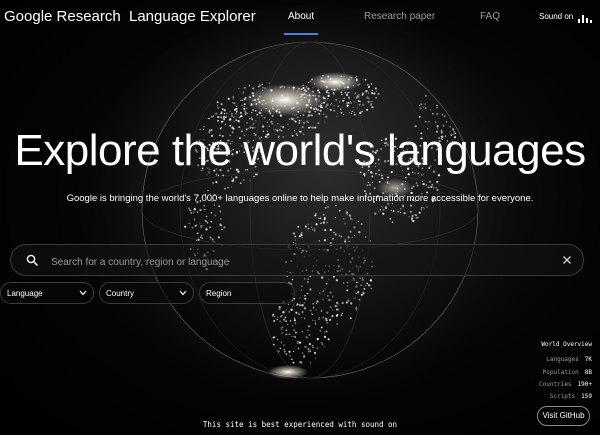 Image resolution: width=600 pixels, height=435 pixels. I want to click on nav-link-faq: FAQ, so click(490, 16).